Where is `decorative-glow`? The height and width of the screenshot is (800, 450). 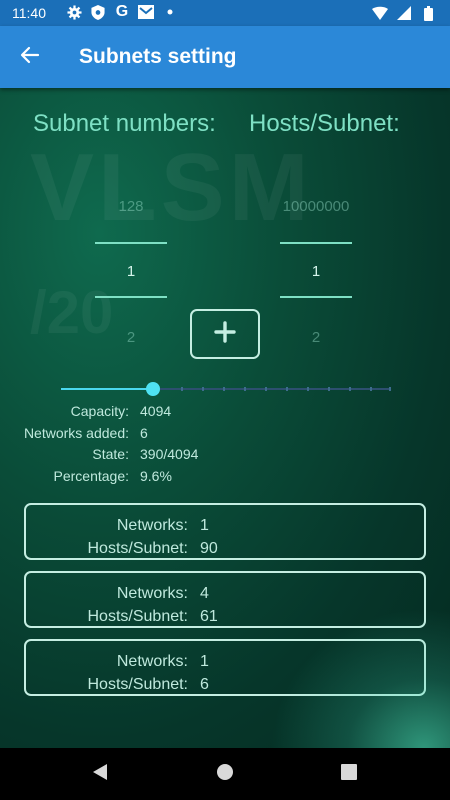 decorative-glow is located at coordinates (360, 678).